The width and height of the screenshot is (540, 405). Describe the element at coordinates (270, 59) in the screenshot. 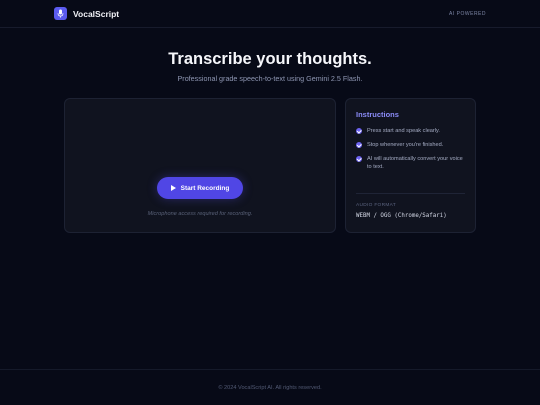

I see `page-title: Transcribe your thoughts.` at that location.